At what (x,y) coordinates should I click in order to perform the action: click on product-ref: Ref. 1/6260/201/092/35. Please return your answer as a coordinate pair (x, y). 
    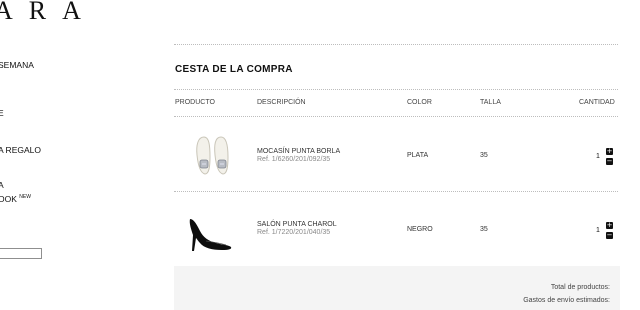
    Looking at the image, I should click on (294, 159).